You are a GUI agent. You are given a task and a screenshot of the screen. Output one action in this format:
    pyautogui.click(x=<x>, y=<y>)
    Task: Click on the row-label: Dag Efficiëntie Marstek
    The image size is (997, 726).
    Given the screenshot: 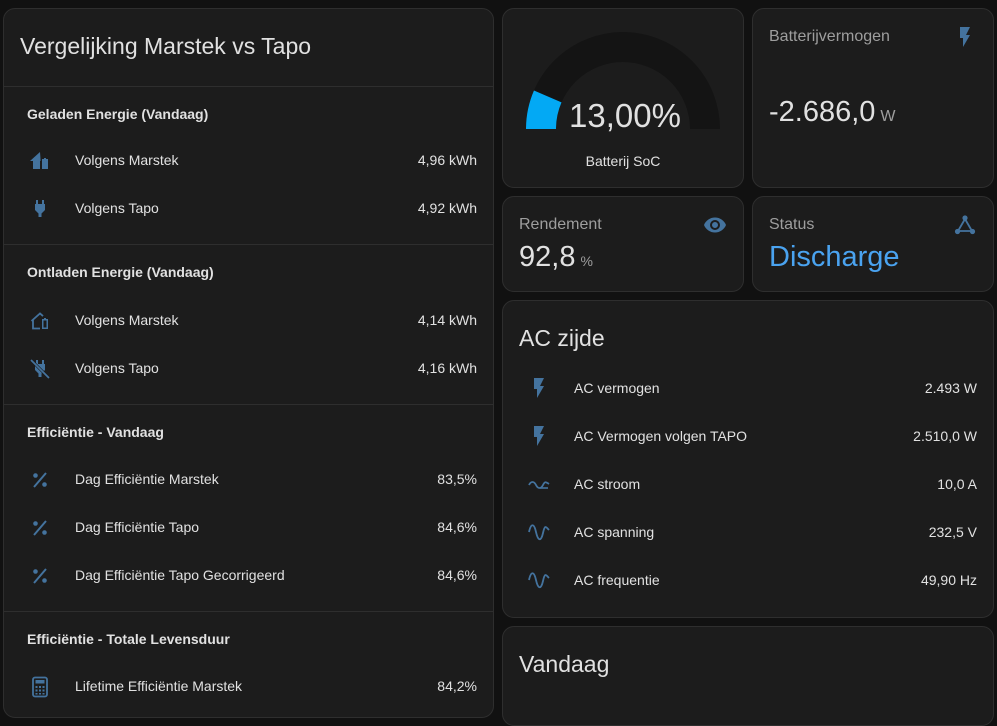 What is the action you would take?
    pyautogui.click(x=147, y=479)
    